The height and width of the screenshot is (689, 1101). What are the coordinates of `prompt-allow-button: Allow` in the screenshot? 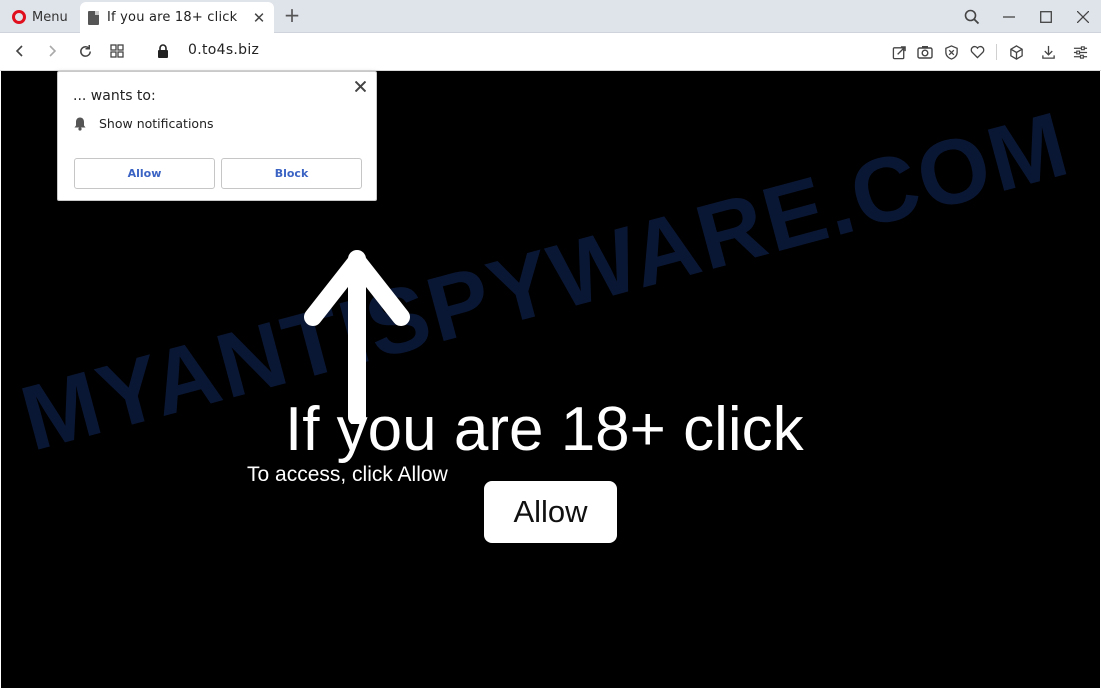 It's located at (144, 173).